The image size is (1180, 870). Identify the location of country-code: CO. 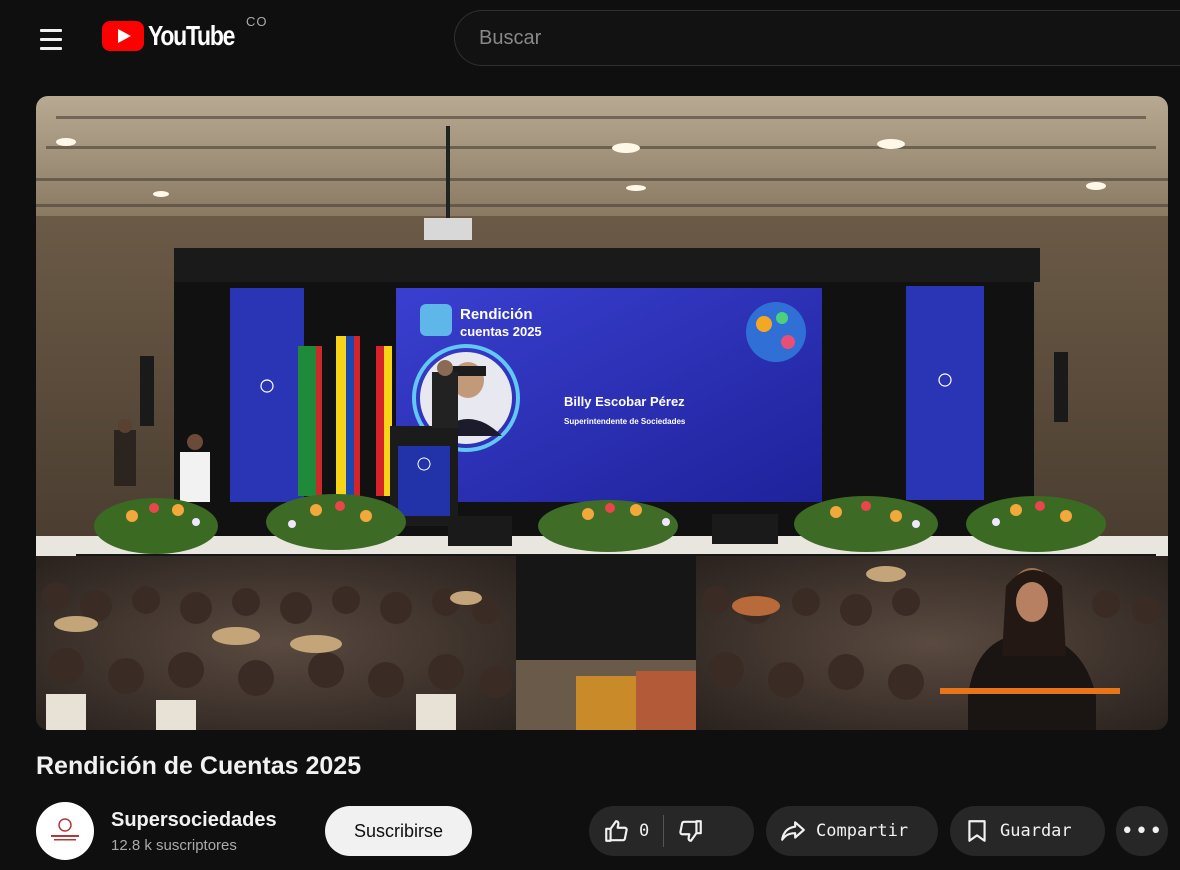
(257, 21).